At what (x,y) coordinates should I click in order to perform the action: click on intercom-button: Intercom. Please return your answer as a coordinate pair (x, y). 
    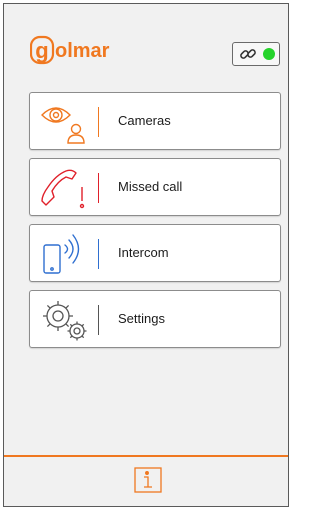
    Looking at the image, I should click on (155, 253).